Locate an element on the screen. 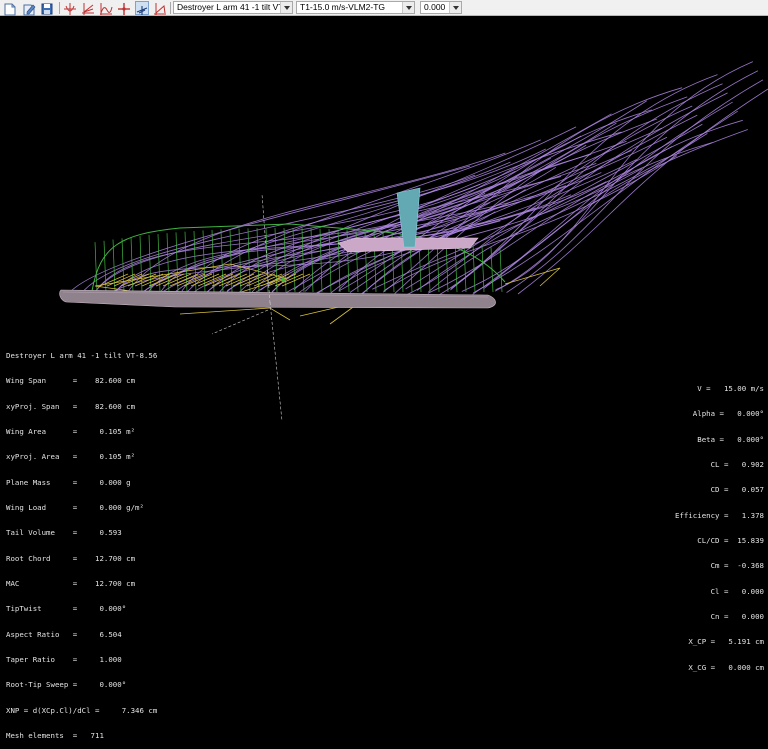 The height and width of the screenshot is (749, 768). plane-info-title: Destroyer L arm 41 -1 tilt VT-8.56 is located at coordinates (82, 355).